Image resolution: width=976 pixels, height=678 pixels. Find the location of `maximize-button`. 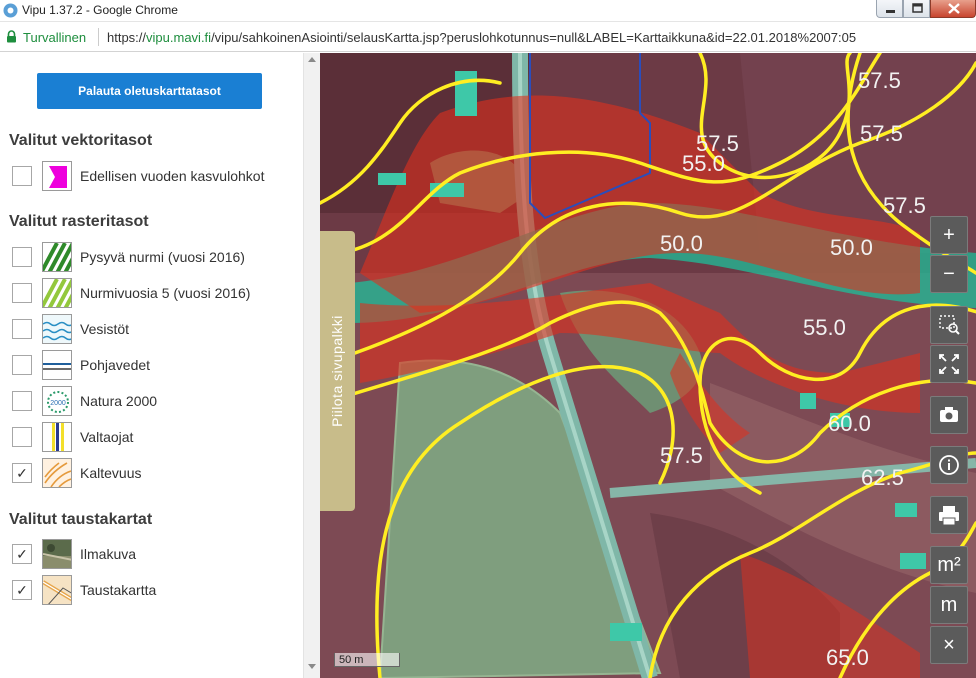

maximize-button is located at coordinates (916, 9).